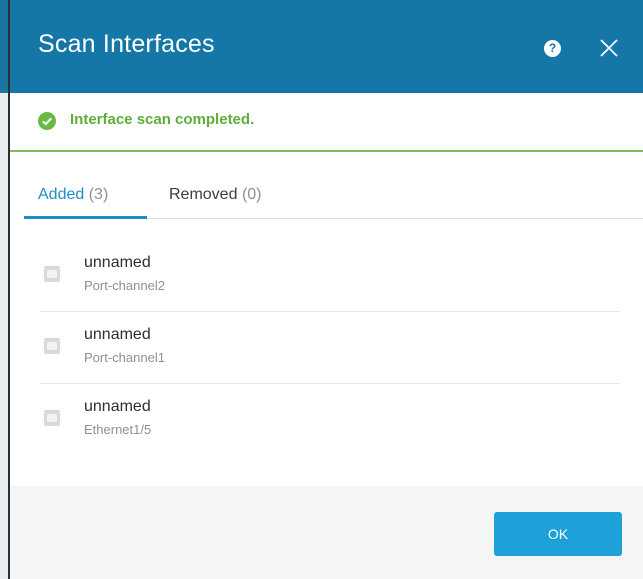 The width and height of the screenshot is (643, 579). What do you see at coordinates (330, 419) in the screenshot?
I see `list-item: unnamed Ethernet1/5` at bounding box center [330, 419].